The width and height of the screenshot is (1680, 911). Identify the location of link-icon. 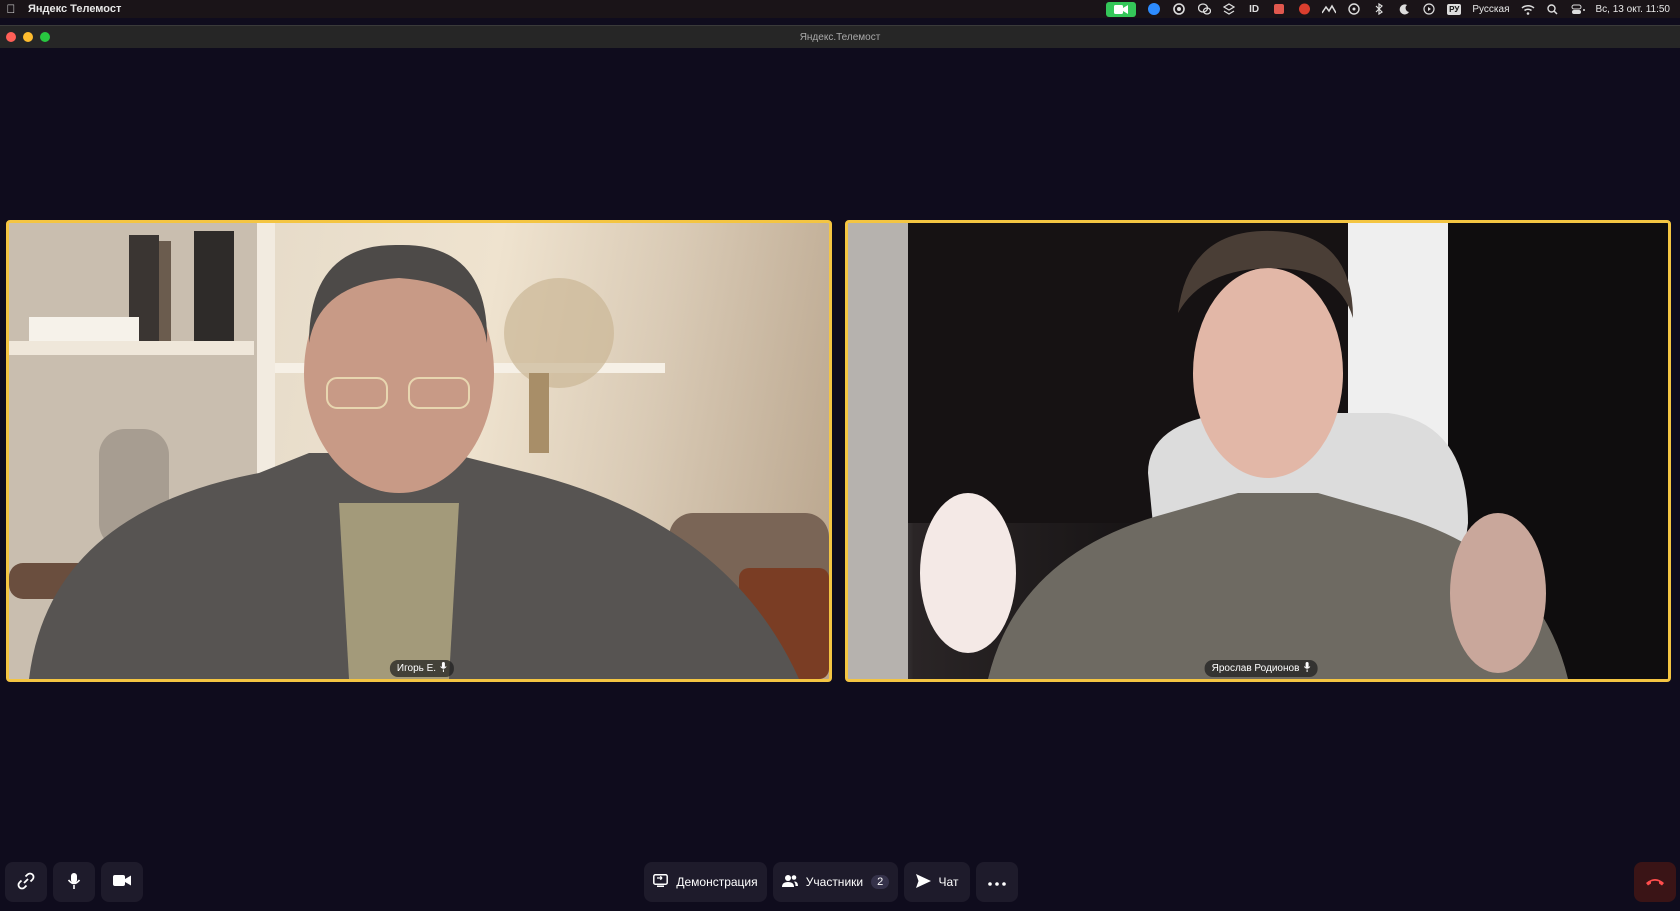
(26, 882).